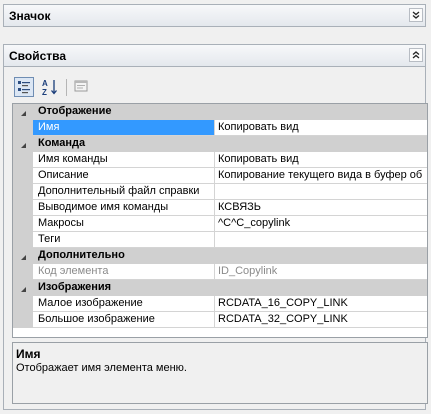  What do you see at coordinates (321, 223) in the screenshot?
I see `property-value: ^C^C_copylink` at bounding box center [321, 223].